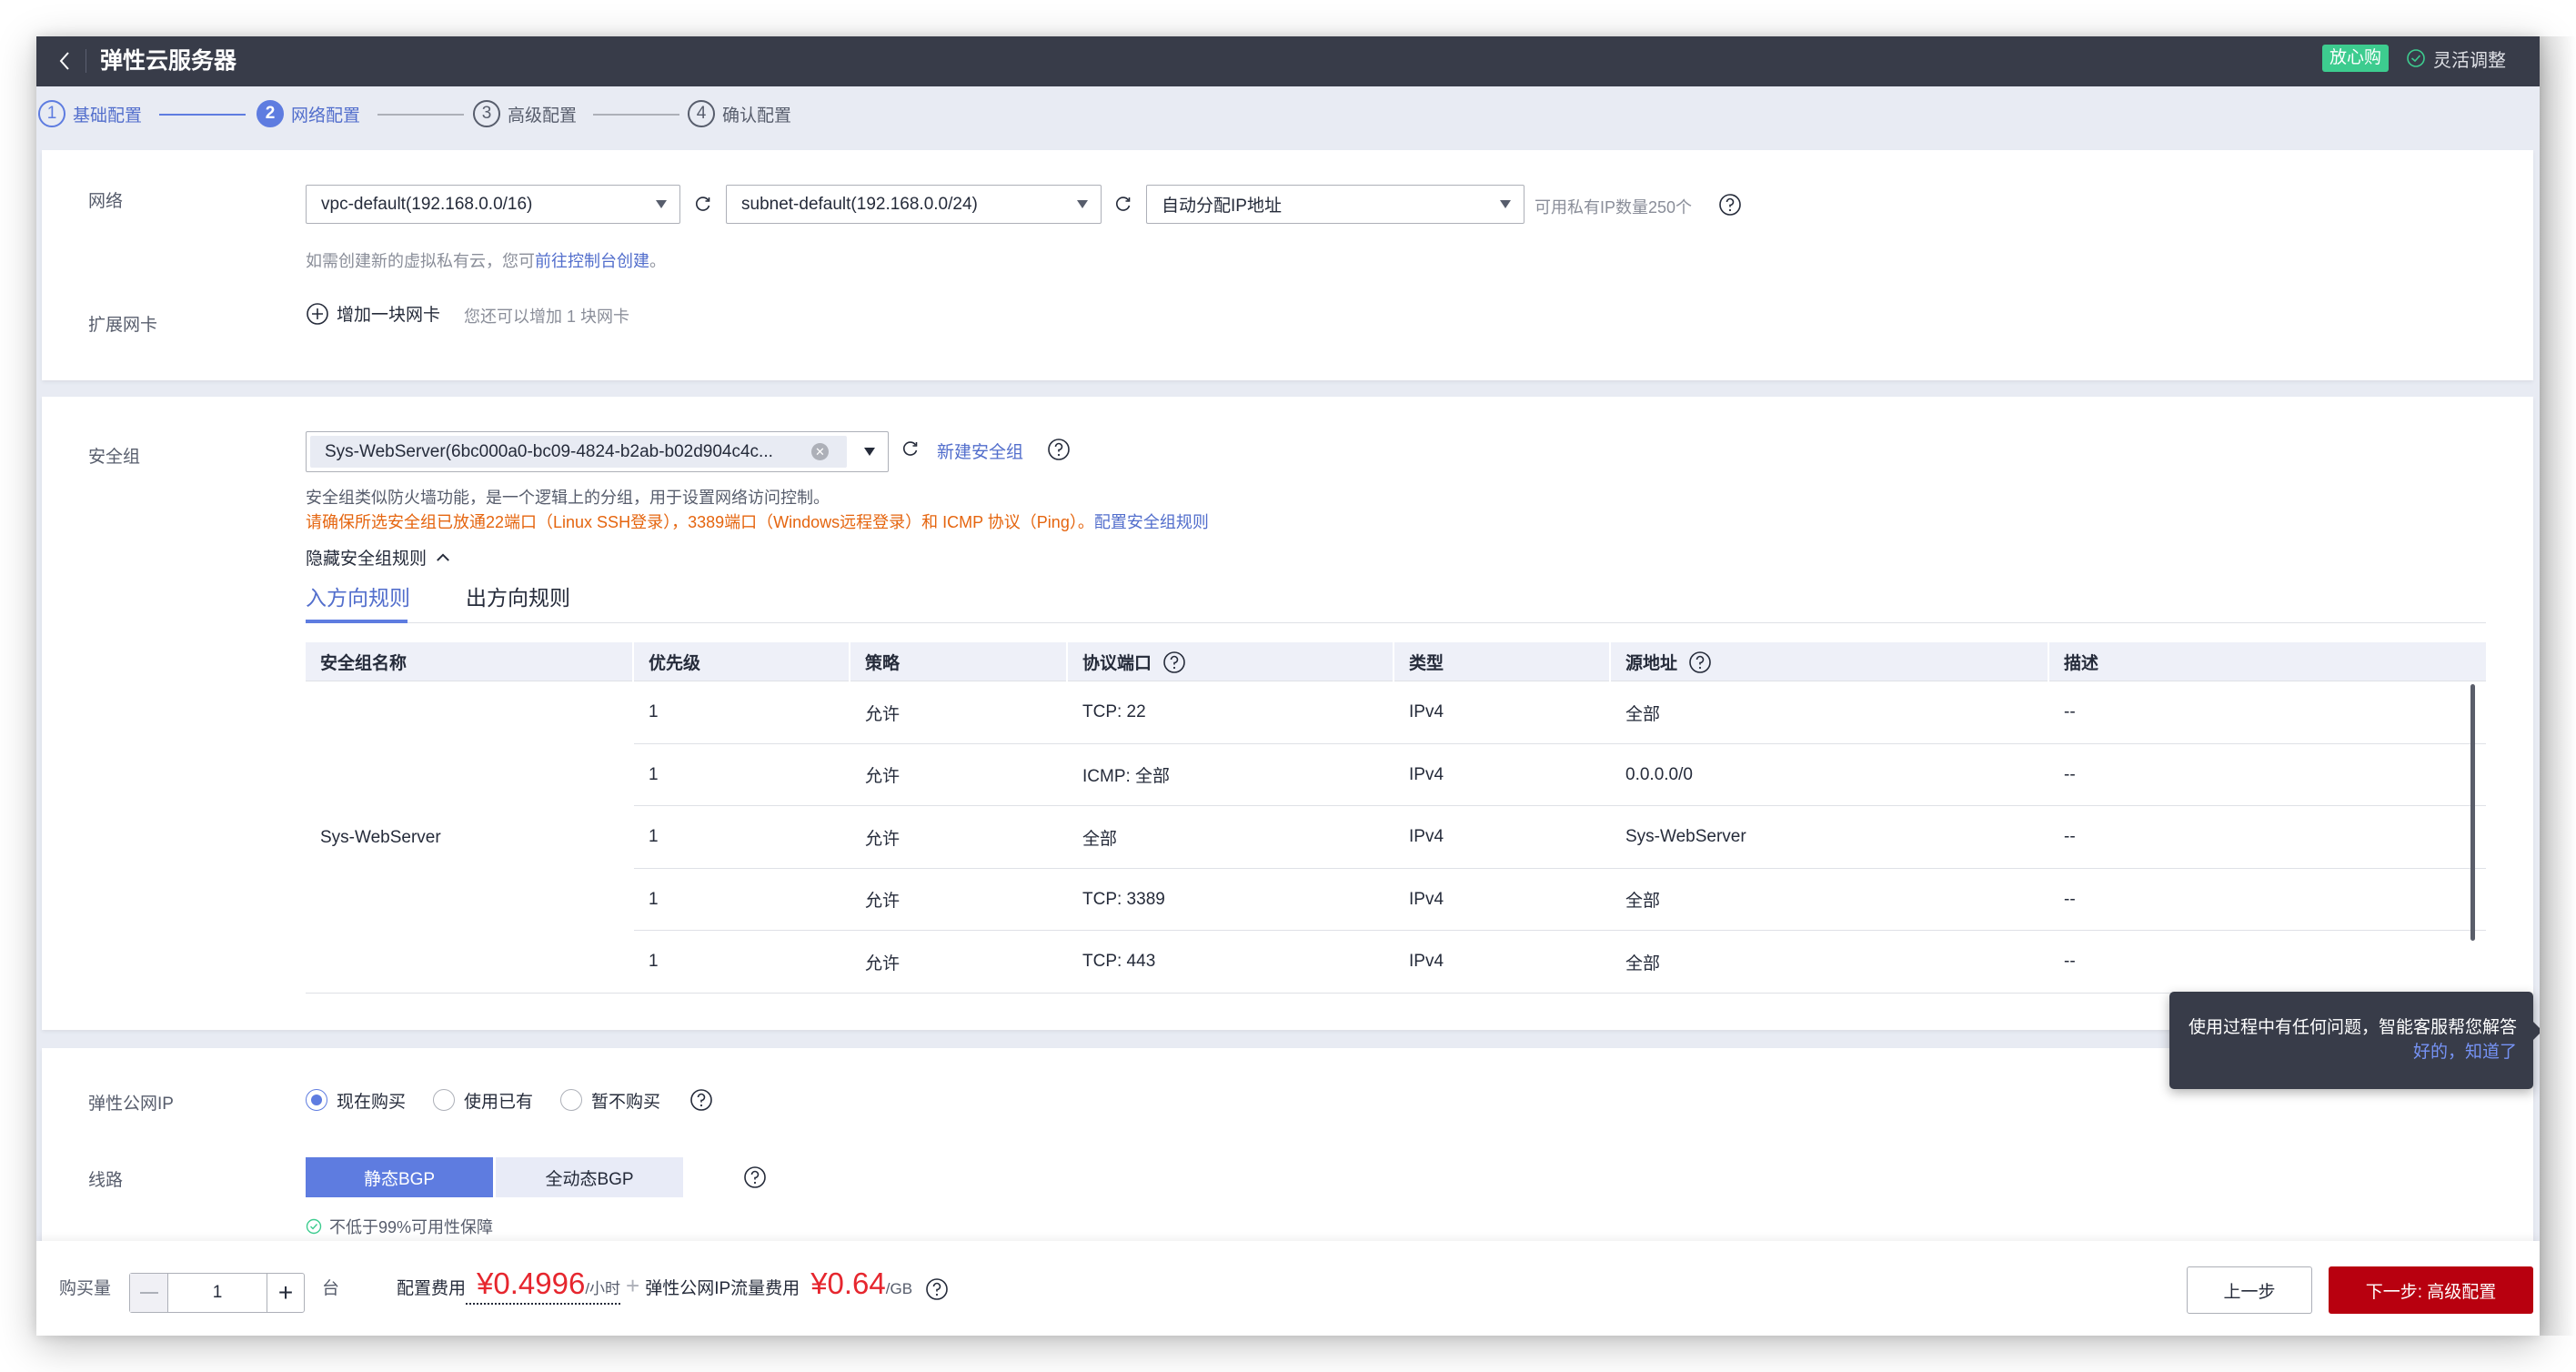  Describe the element at coordinates (2352, 1027) in the screenshot. I see `tooltip-text: 使用过程中有任何问题，智能客服帮您解答` at that location.